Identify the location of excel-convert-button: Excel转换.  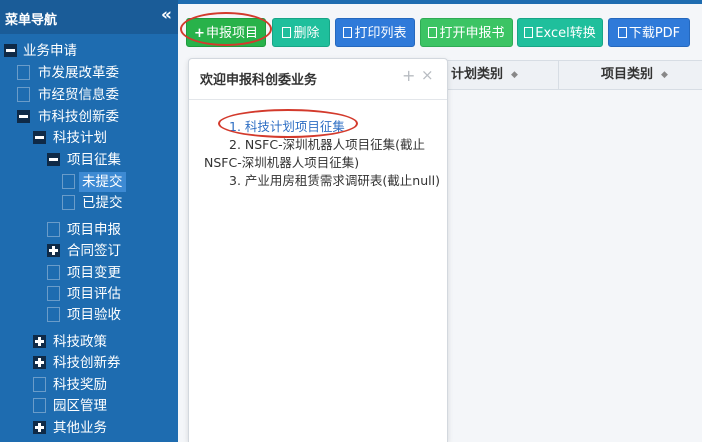
(560, 32).